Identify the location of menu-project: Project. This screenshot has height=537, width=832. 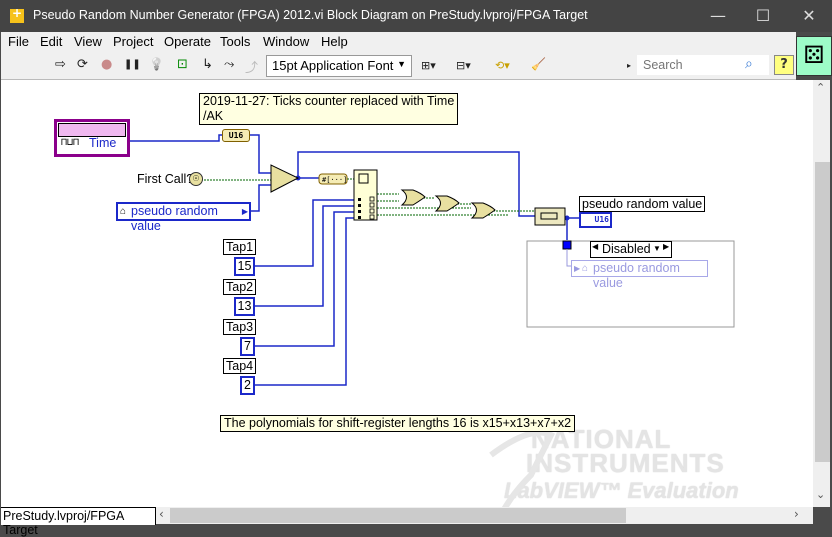
(133, 41).